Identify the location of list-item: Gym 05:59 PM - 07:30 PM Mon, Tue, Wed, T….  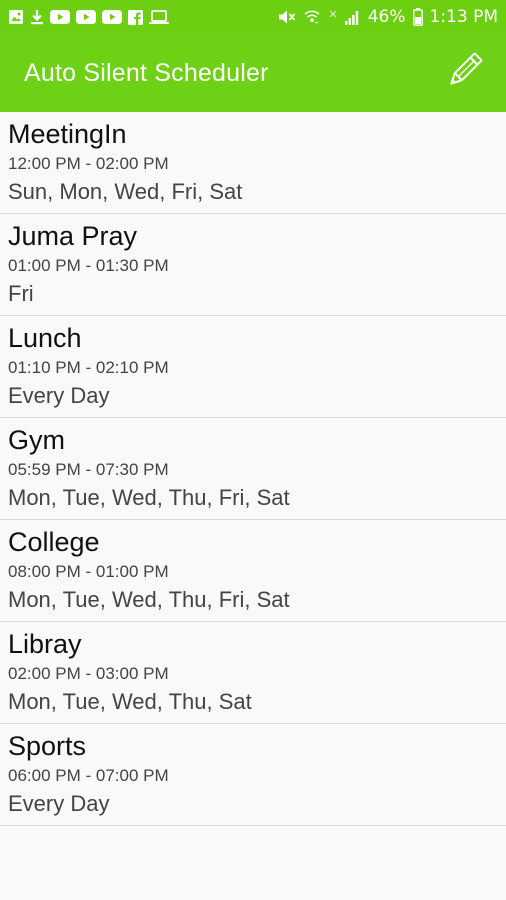
(253, 469).